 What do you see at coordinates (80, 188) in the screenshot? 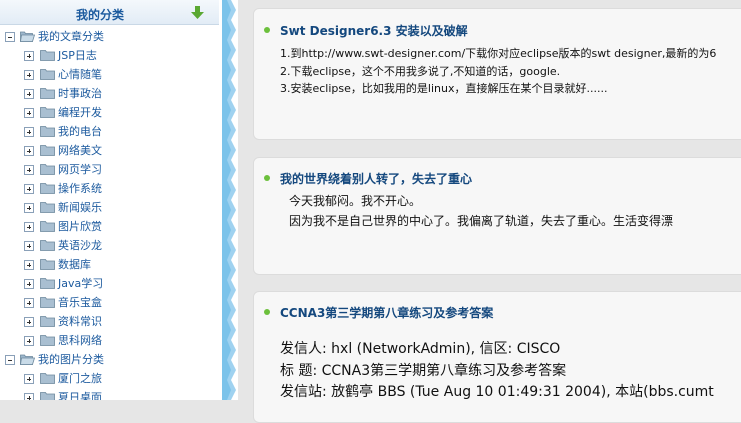
I see `tree-item-label: 操作系统` at bounding box center [80, 188].